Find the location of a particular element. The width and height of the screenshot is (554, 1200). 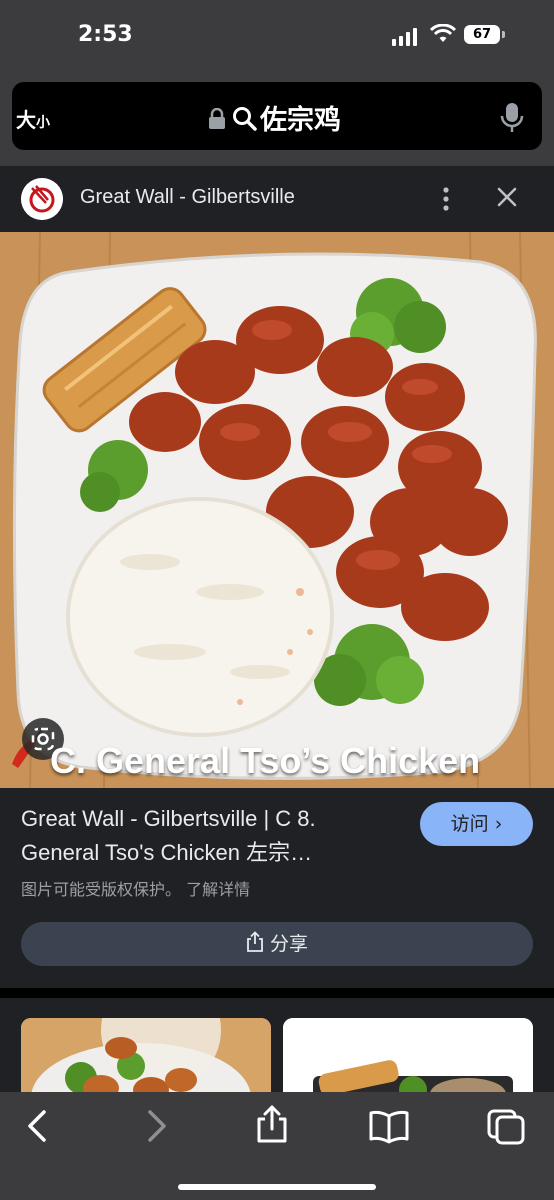

source-header: Great Wall - Gilbertsville is located at coordinates (277, 199).